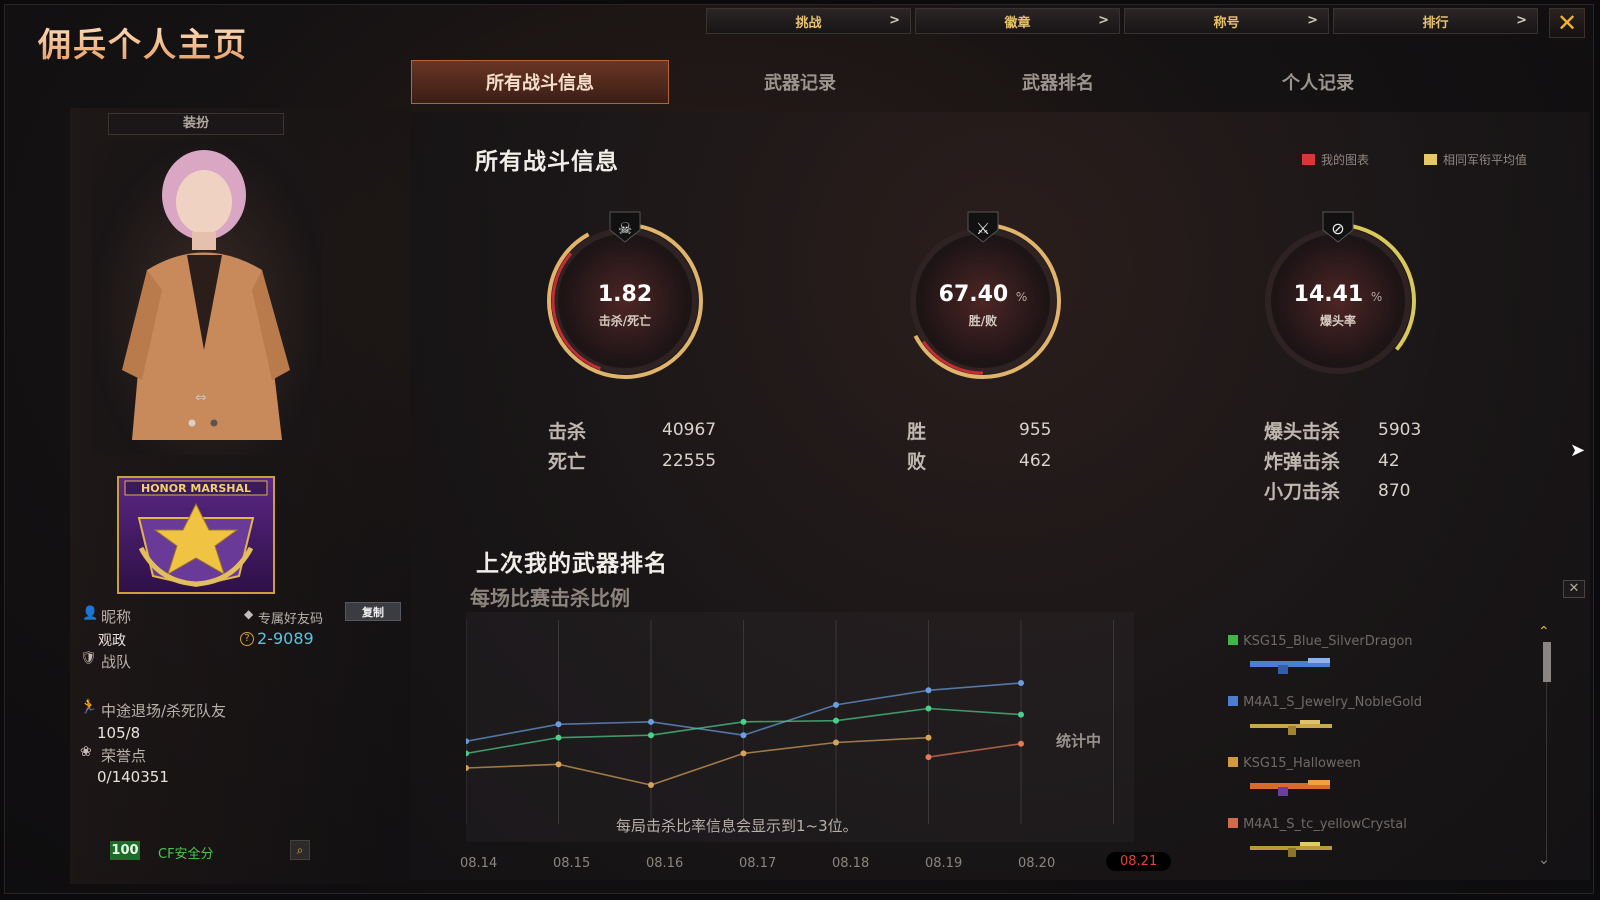 Image resolution: width=1600 pixels, height=900 pixels. I want to click on friend-code-value: 2-9089, so click(285, 638).